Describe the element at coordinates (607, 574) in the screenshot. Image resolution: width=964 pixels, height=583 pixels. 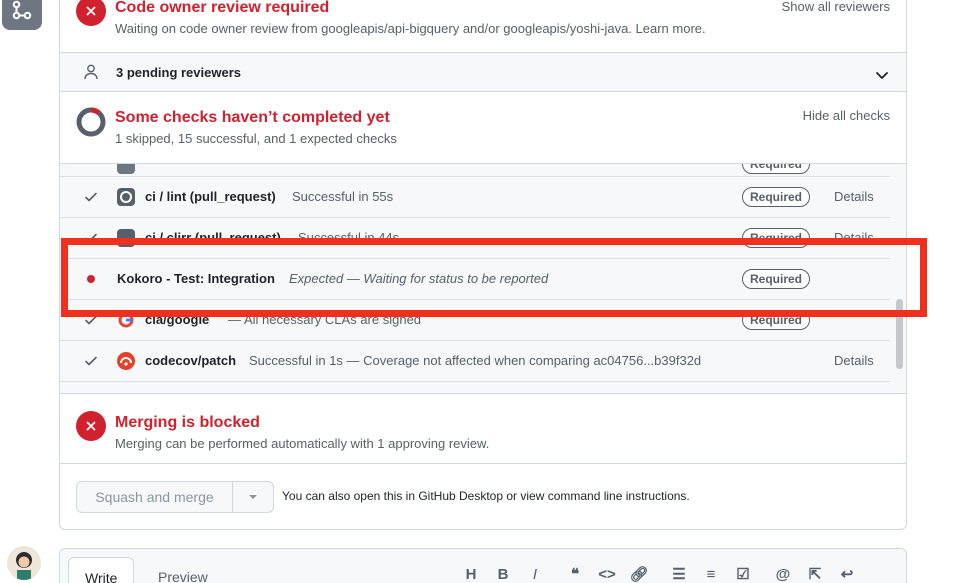
I see `code-icon: <>` at that location.